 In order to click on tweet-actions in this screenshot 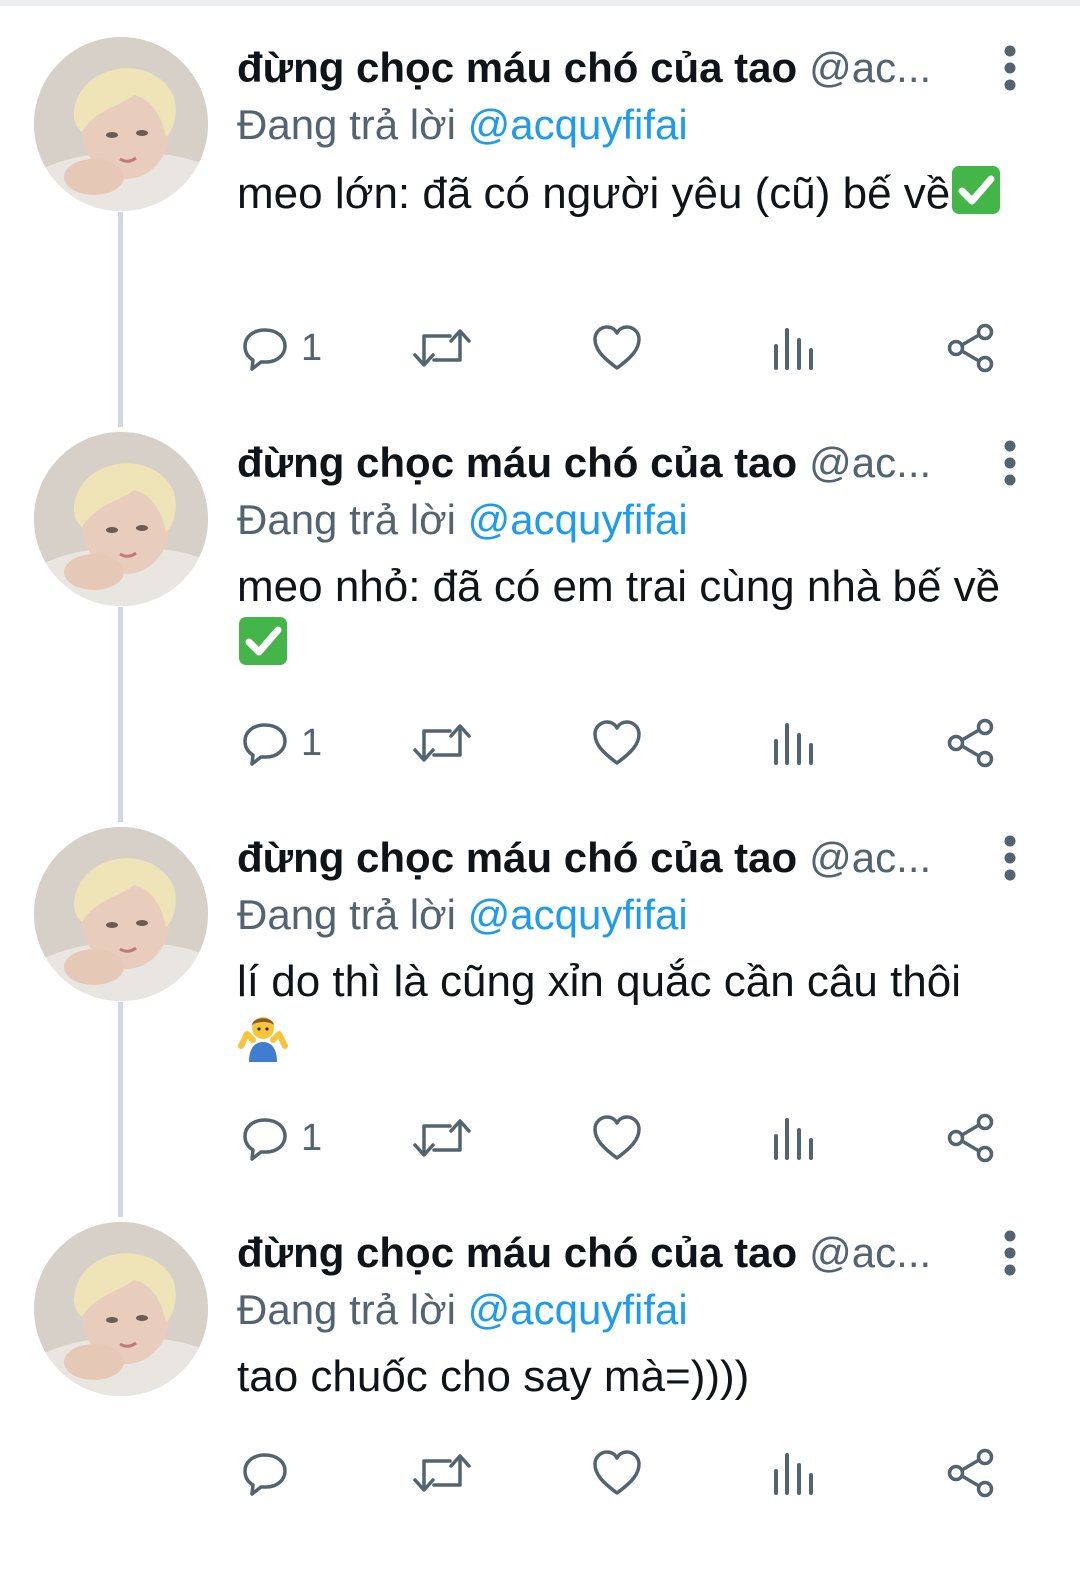, I will do `click(627, 1473)`.